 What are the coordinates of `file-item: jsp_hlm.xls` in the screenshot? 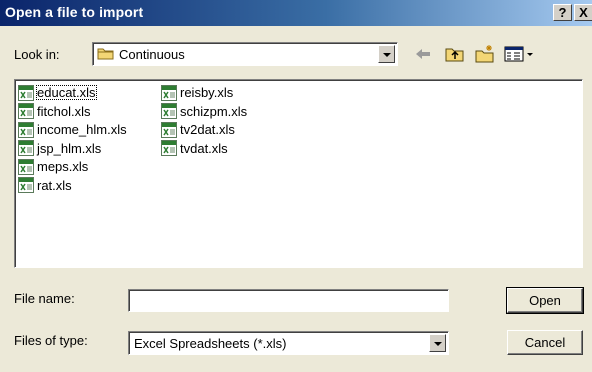 It's located at (60, 148).